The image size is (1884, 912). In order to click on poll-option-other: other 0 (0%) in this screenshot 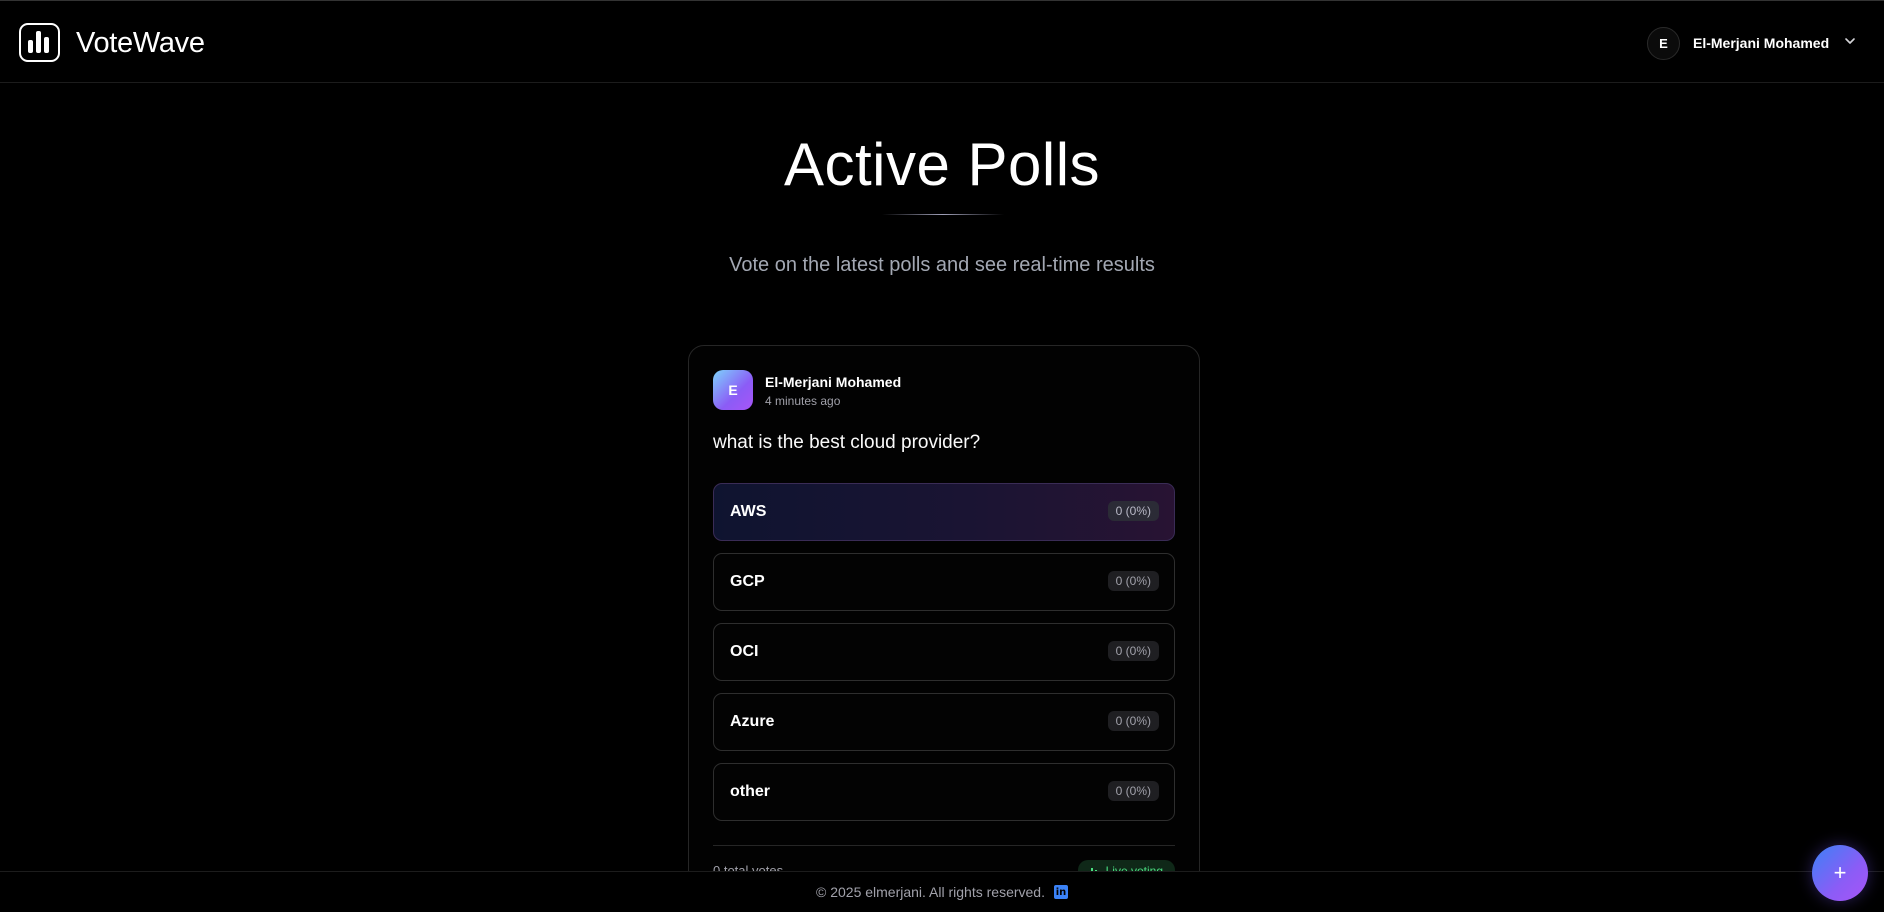, I will do `click(944, 792)`.